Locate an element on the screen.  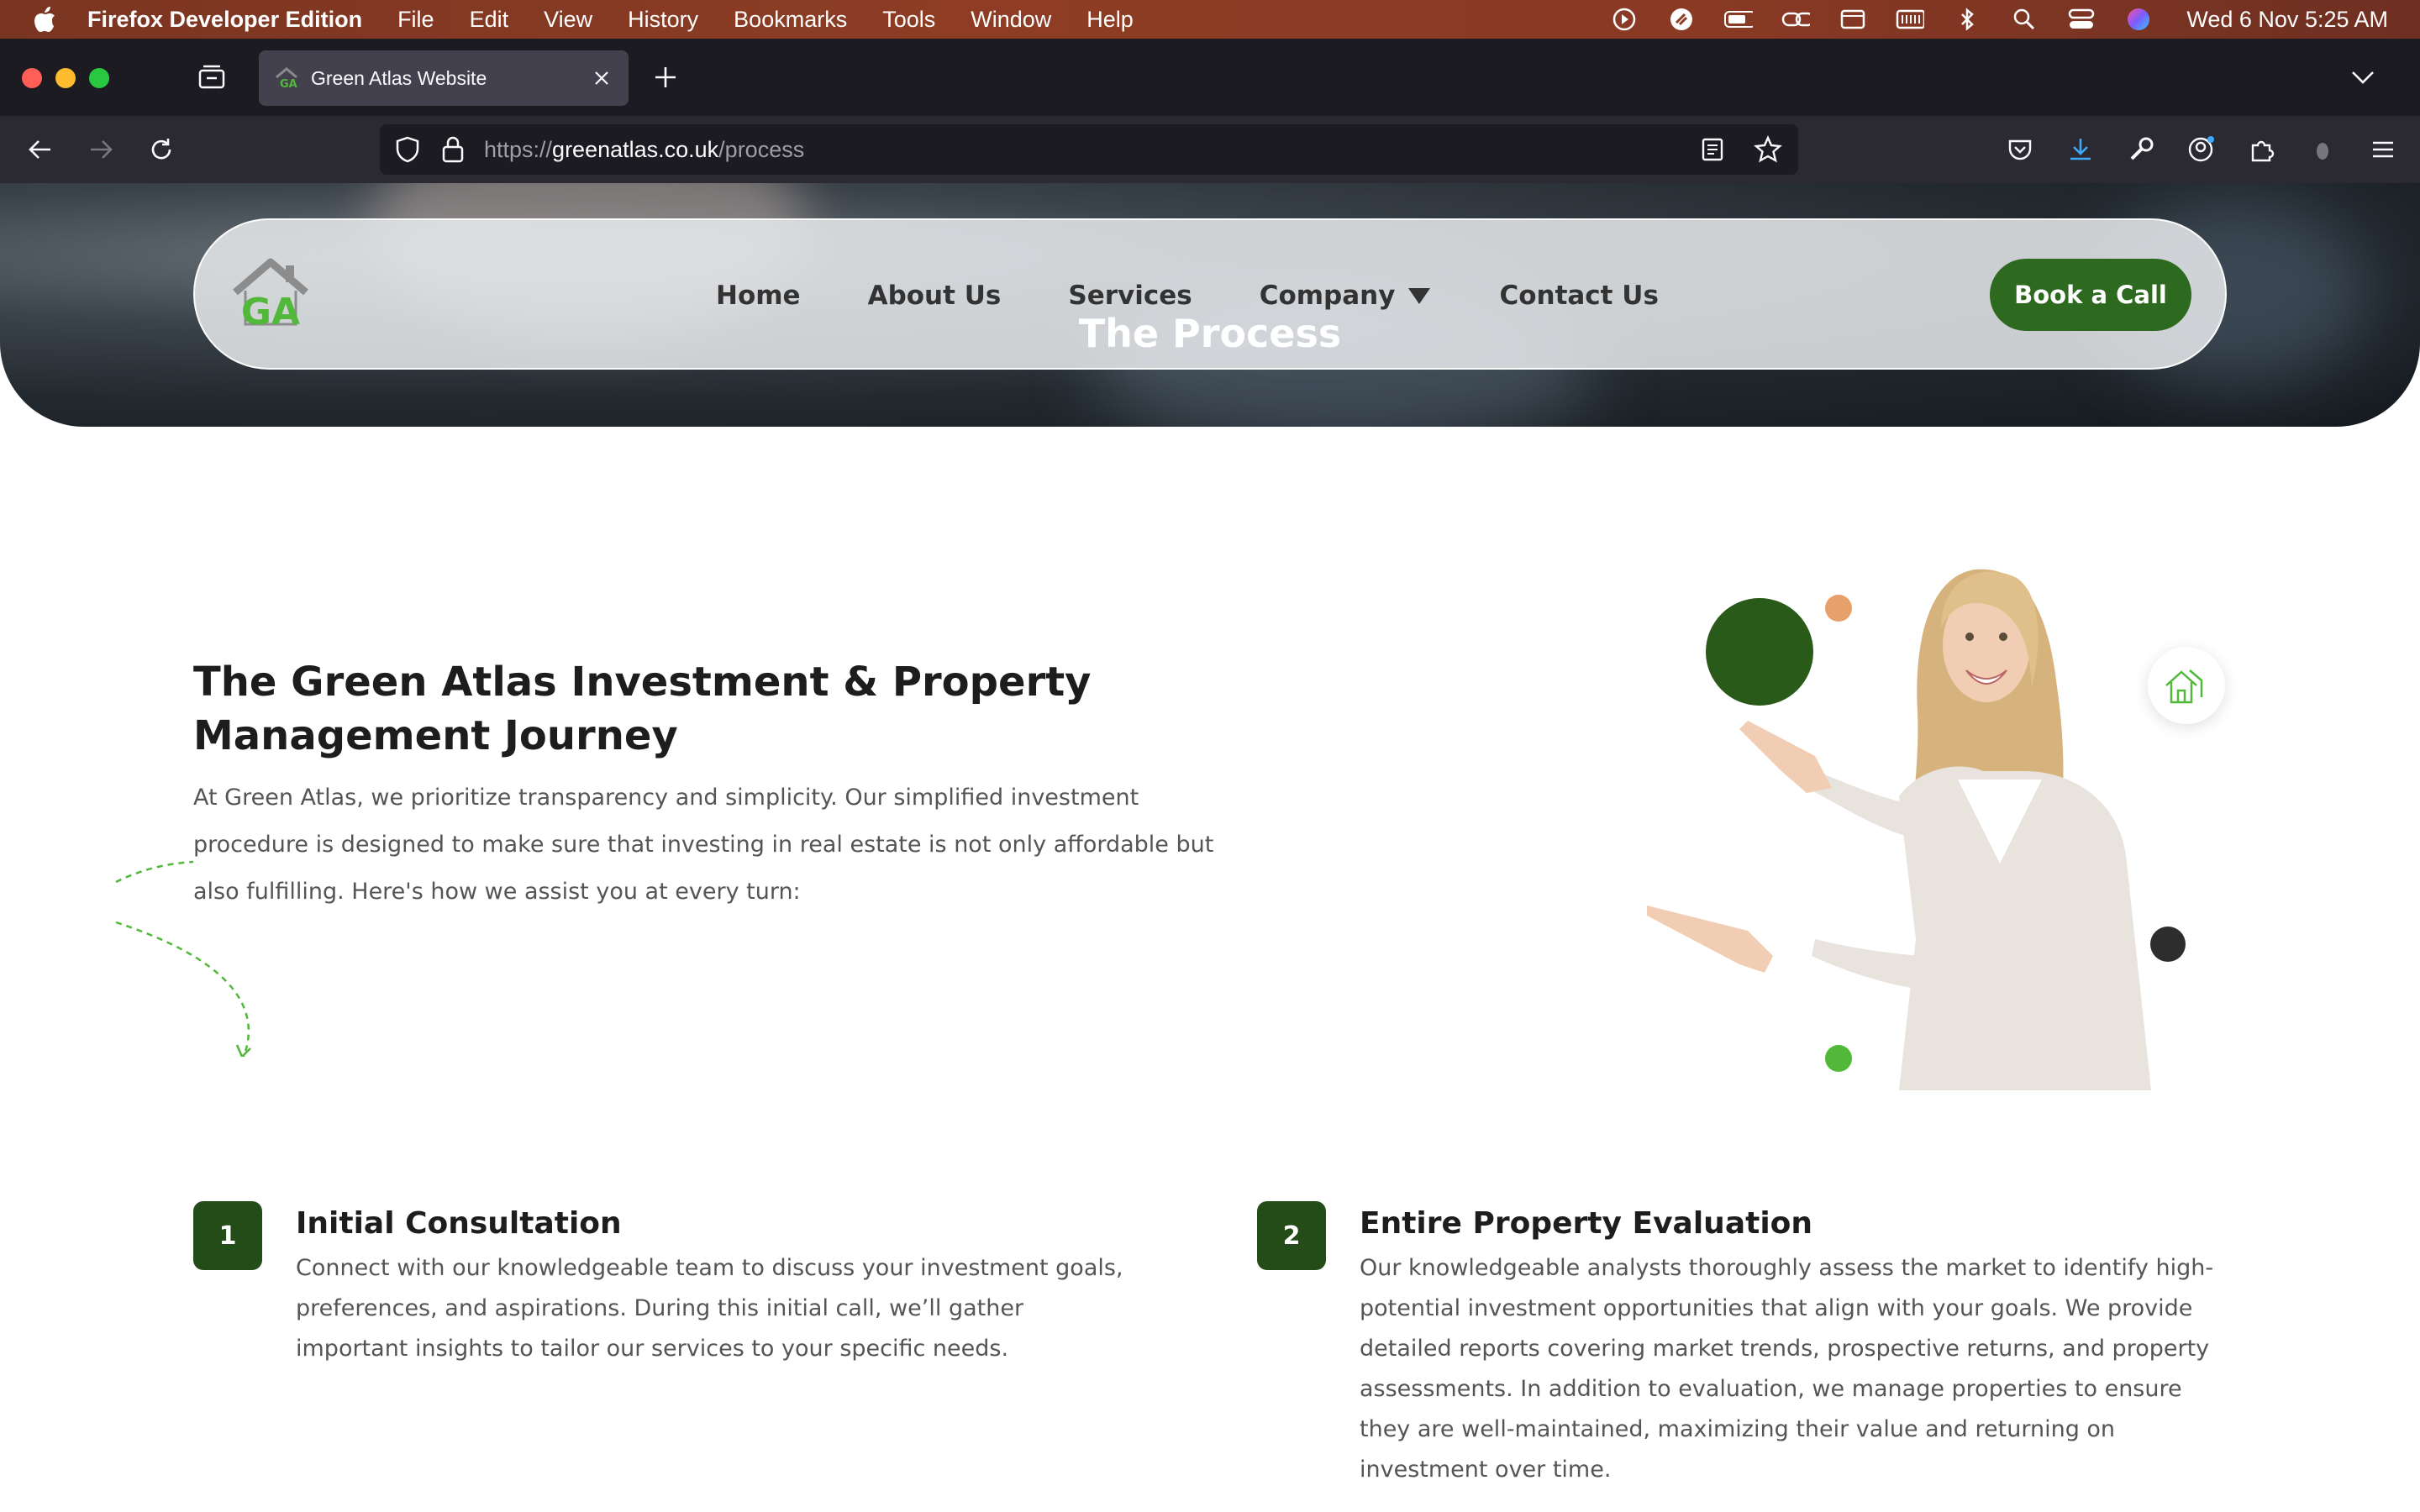
pocket-icon is located at coordinates (2020, 149).